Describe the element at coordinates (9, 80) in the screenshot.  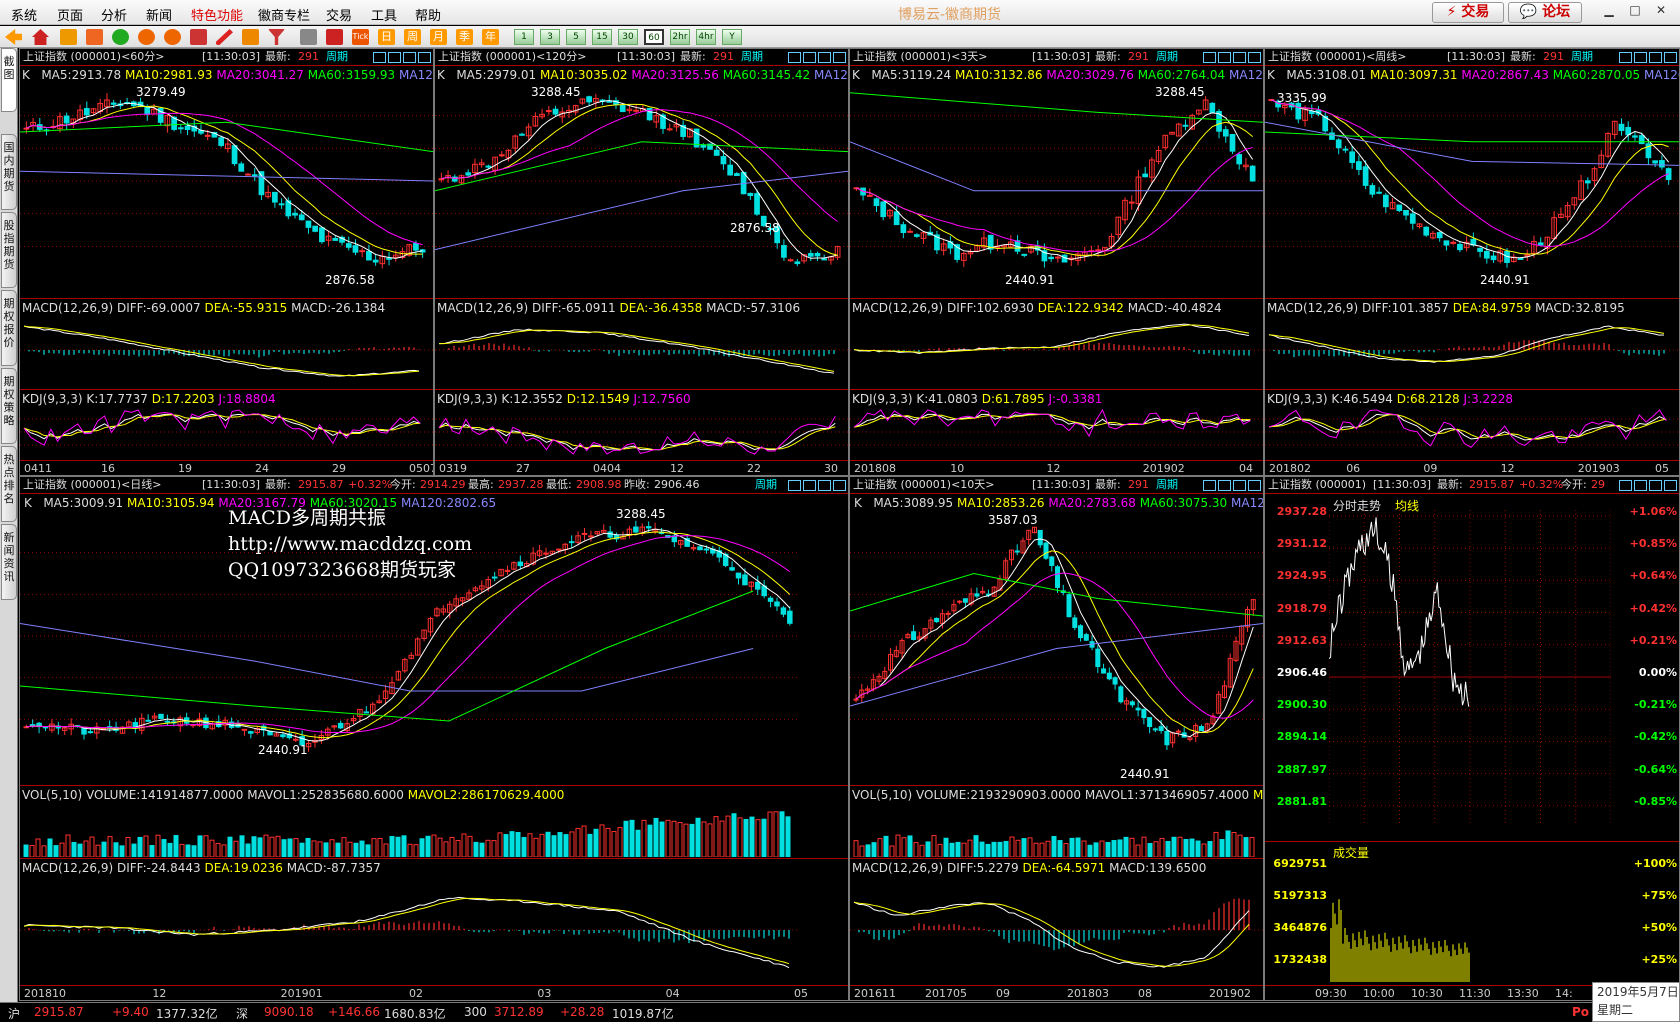
I see `side-tab-screenshot: 截图` at that location.